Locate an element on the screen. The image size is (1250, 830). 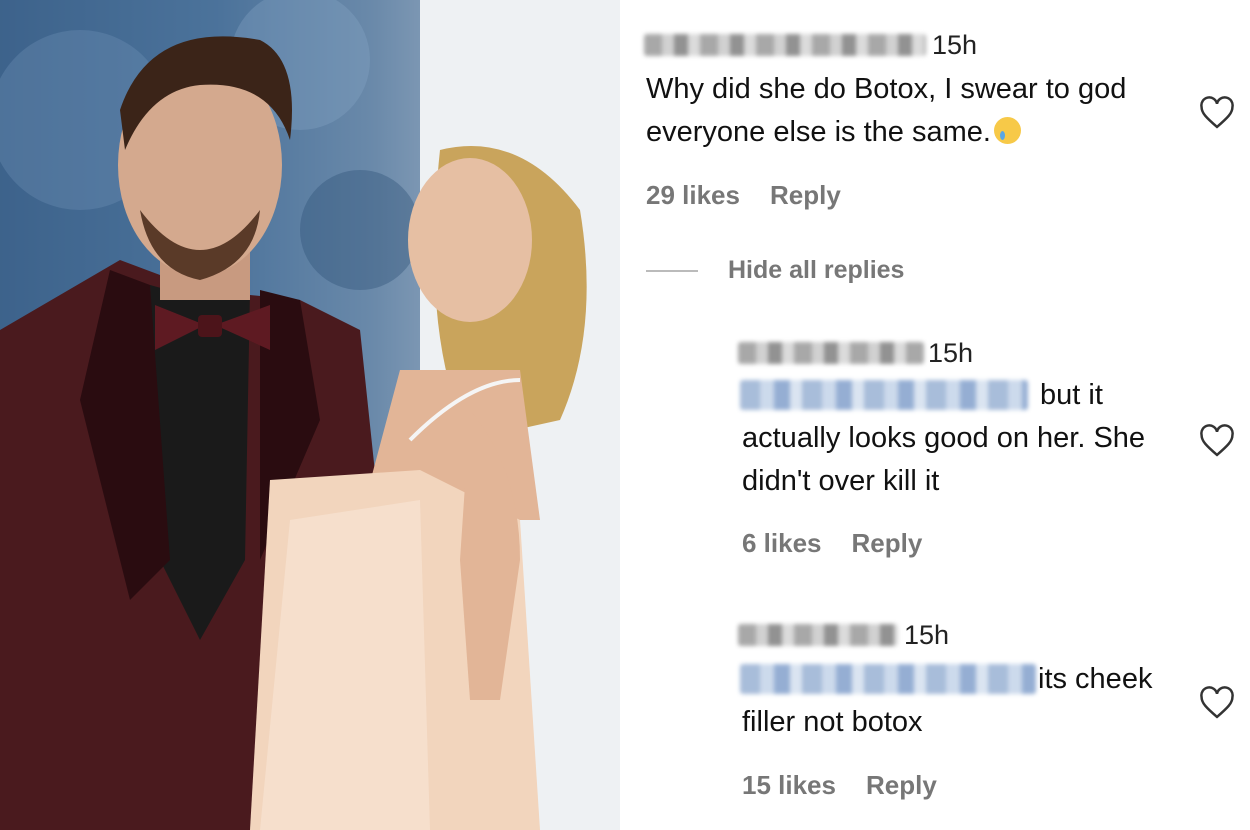
like-count: 29 likes is located at coordinates (693, 195).